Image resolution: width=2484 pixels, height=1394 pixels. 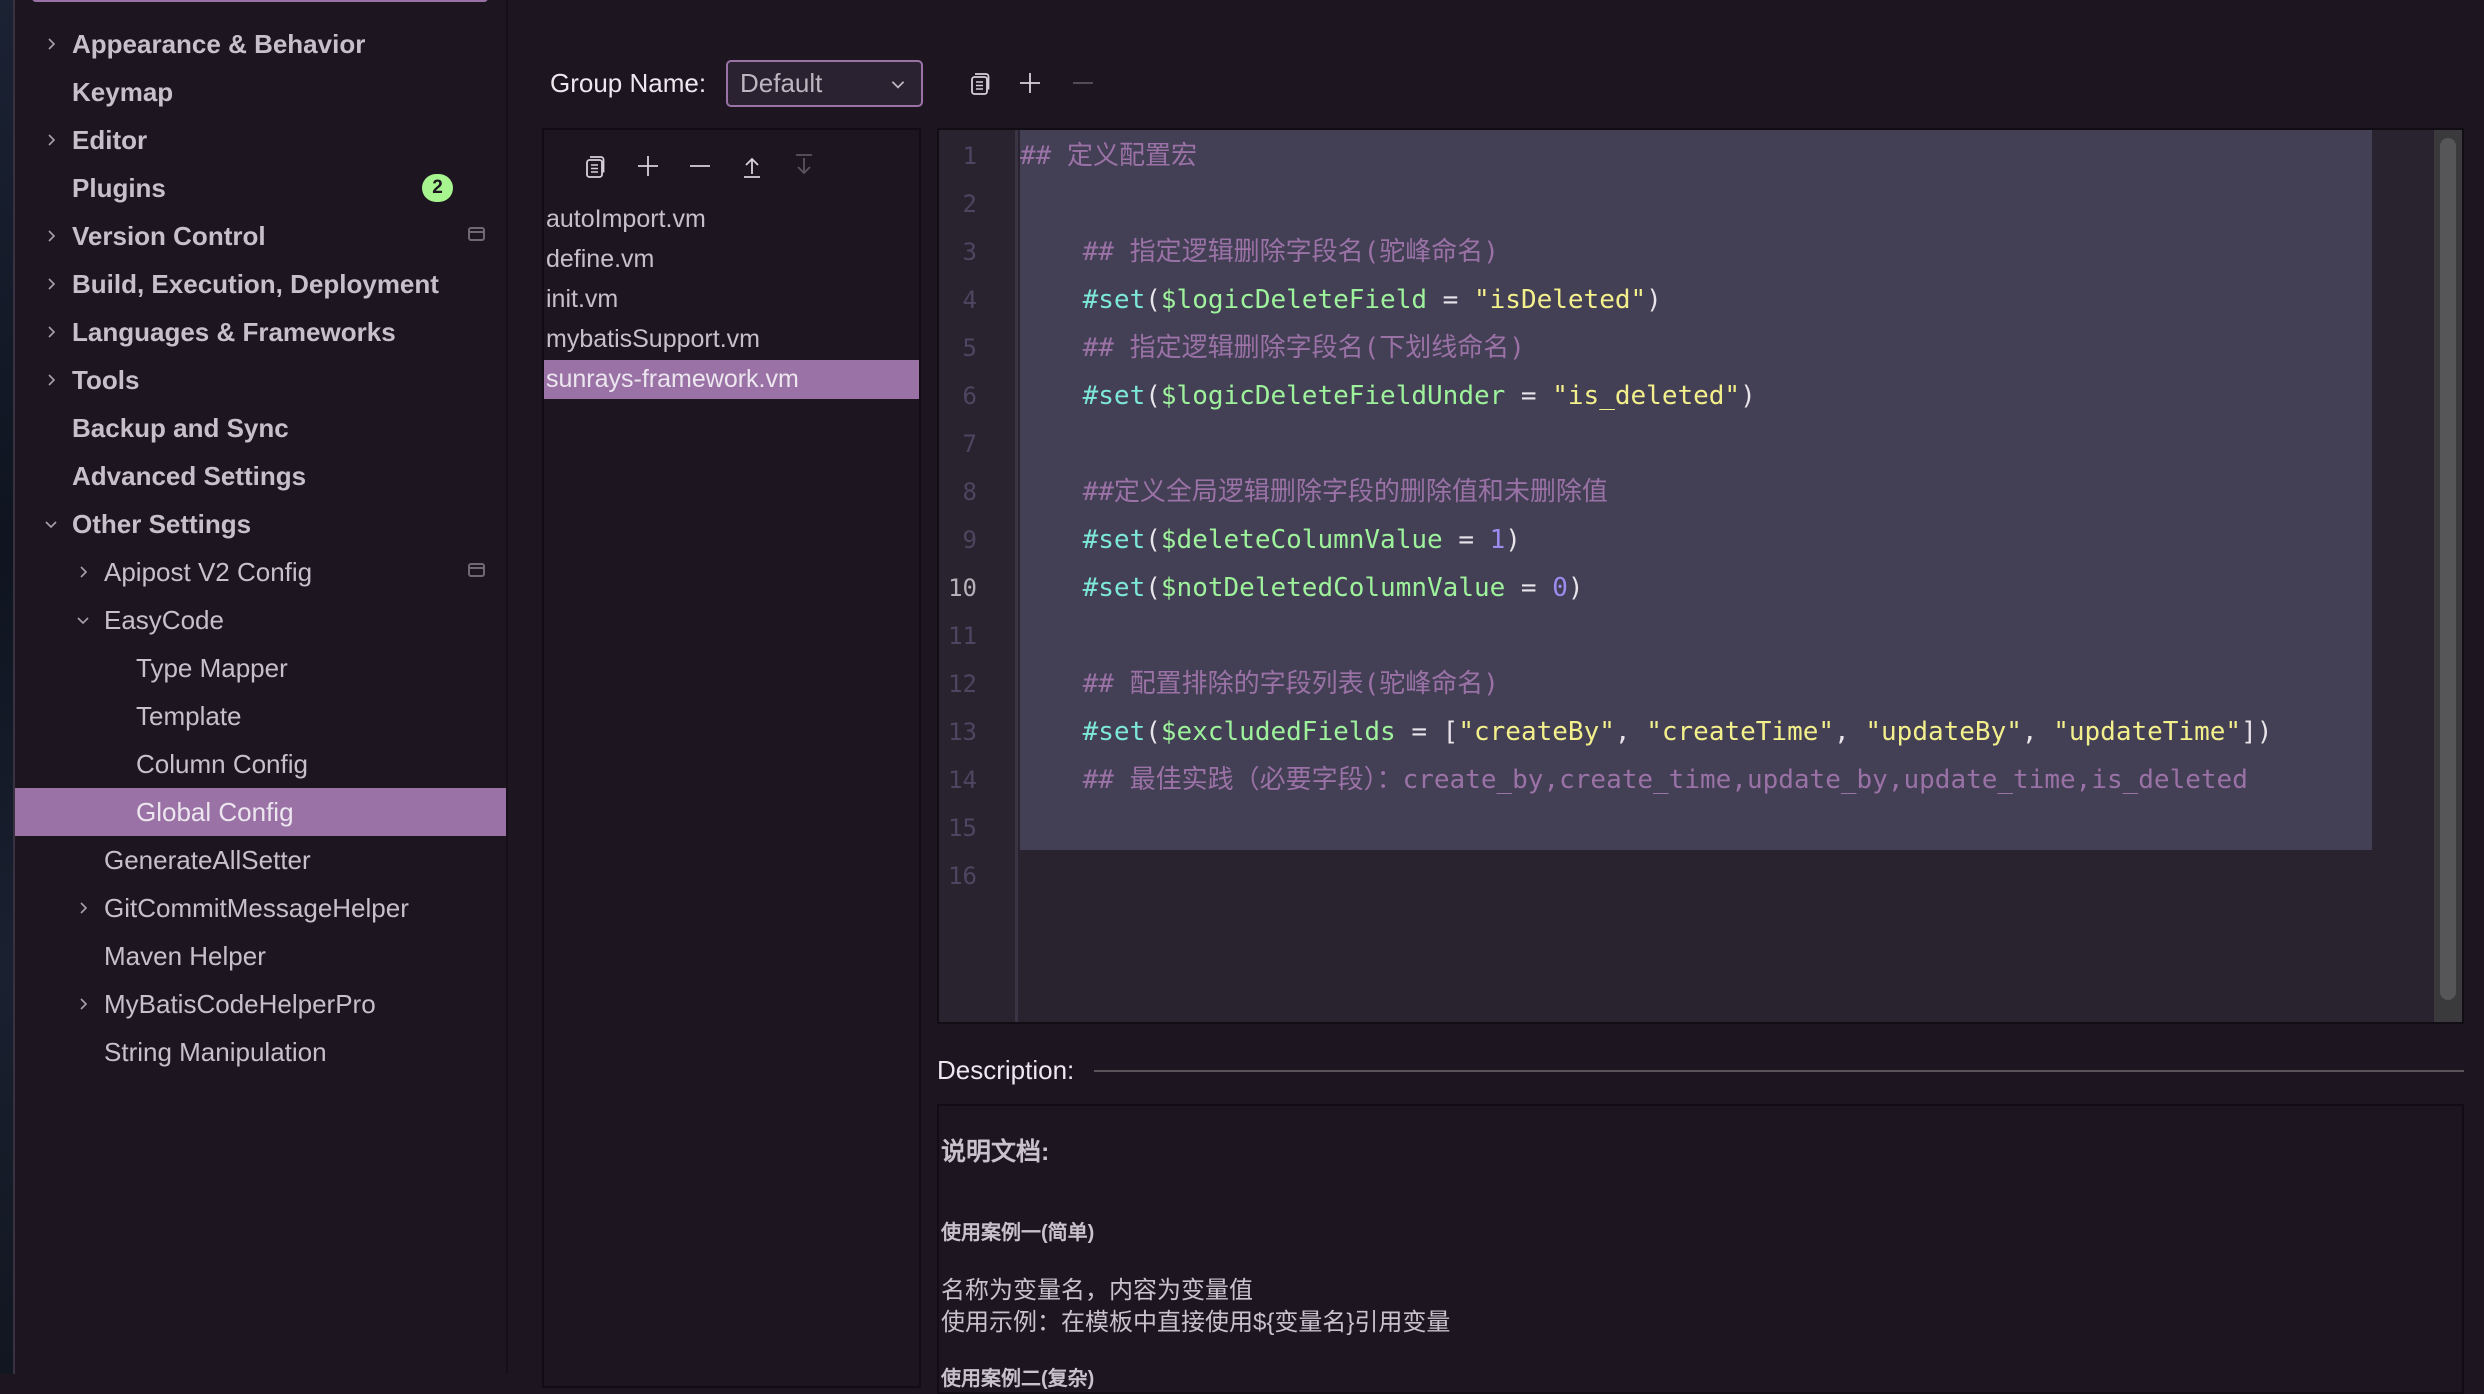 What do you see at coordinates (256, 907) in the screenshot?
I see `sidebar-item-label: GitCommitMessageHelper` at bounding box center [256, 907].